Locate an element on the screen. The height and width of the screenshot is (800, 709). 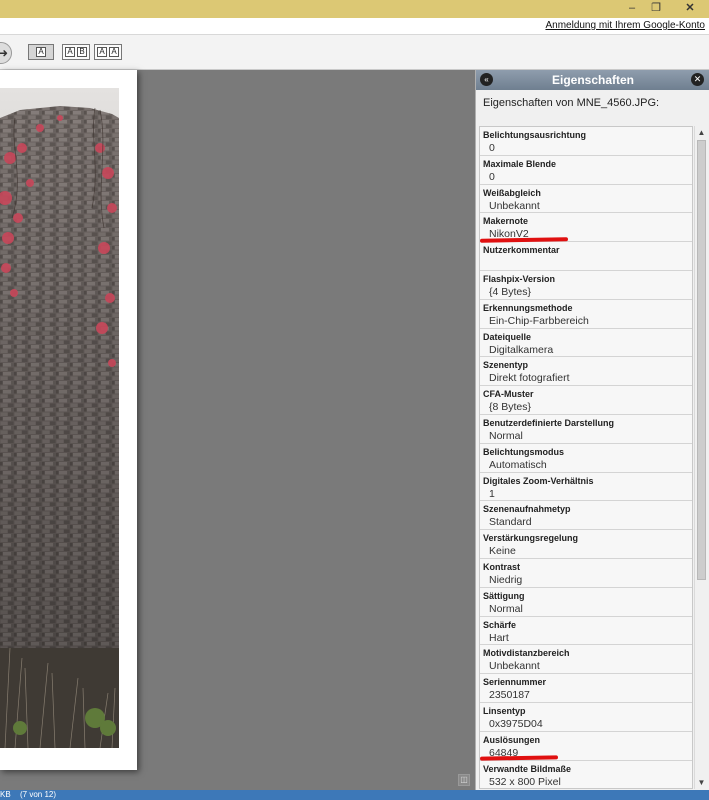
panel-header: « Eigenschaften ✕ is located at coordinates (592, 80).